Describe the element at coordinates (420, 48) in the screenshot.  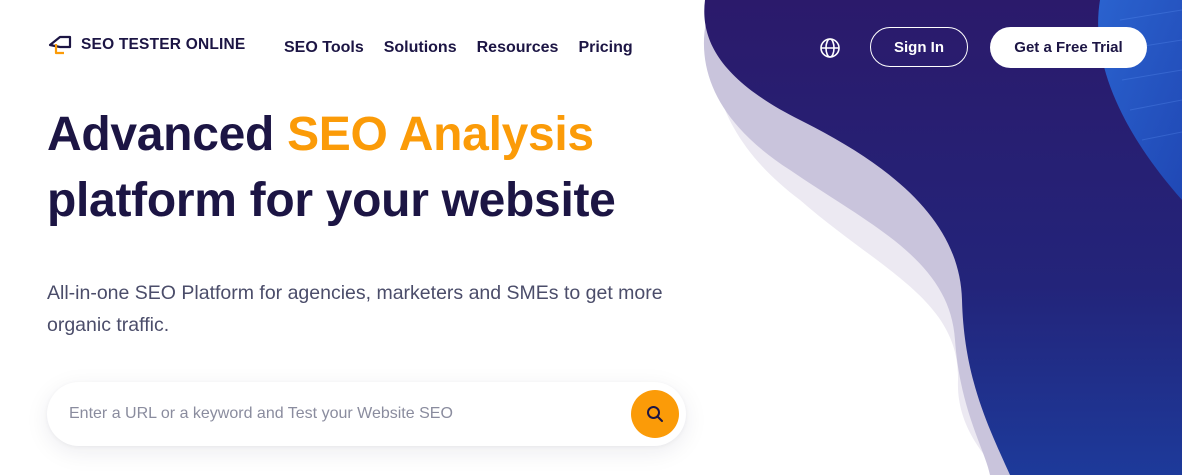
I see `menu-item-solutions: Solutions` at that location.